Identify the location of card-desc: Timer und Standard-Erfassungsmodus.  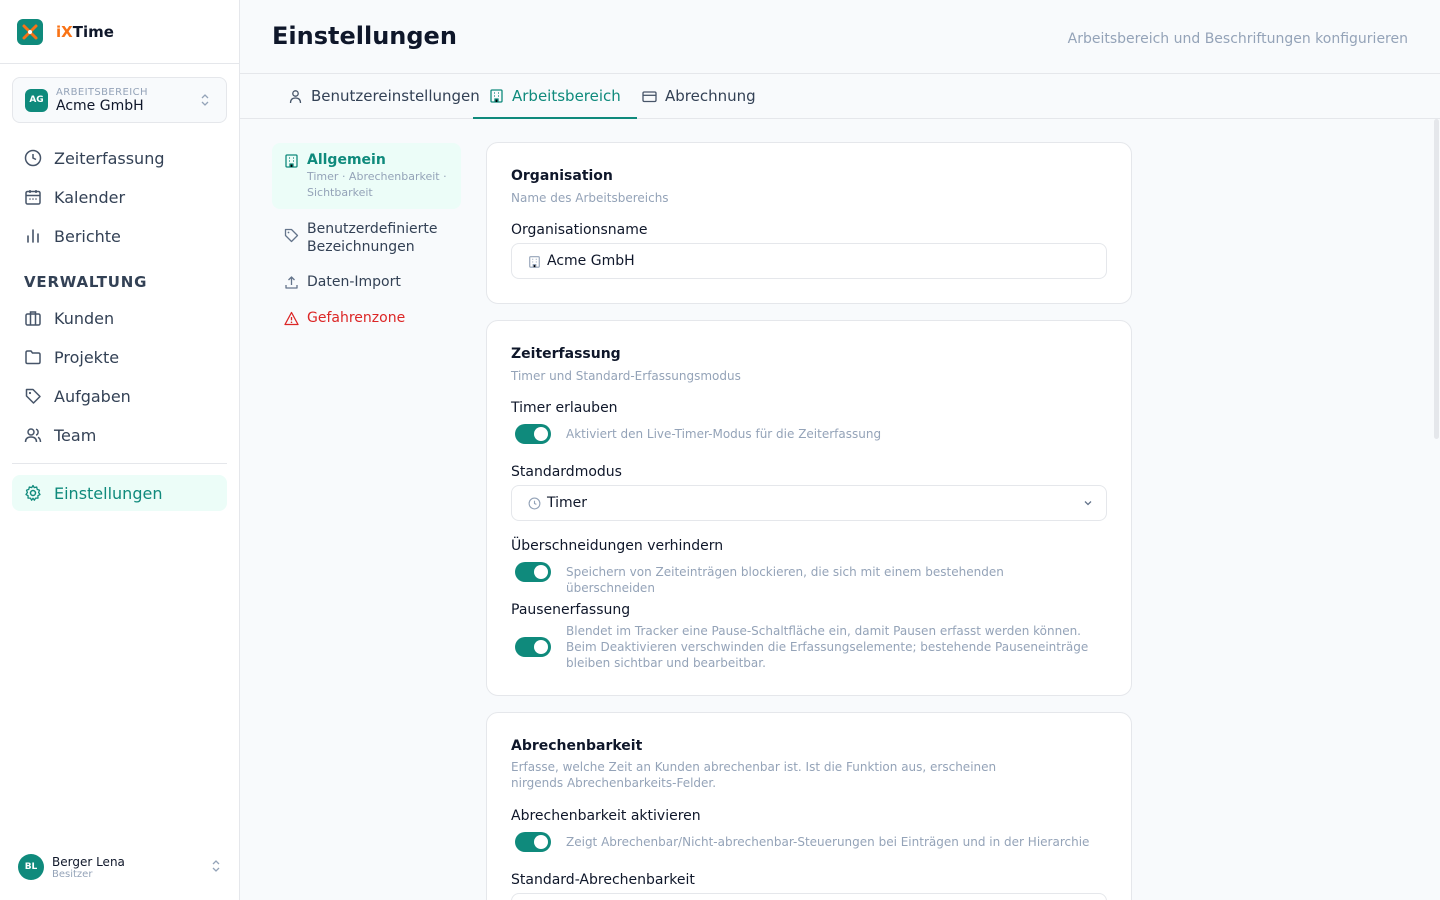
(626, 376).